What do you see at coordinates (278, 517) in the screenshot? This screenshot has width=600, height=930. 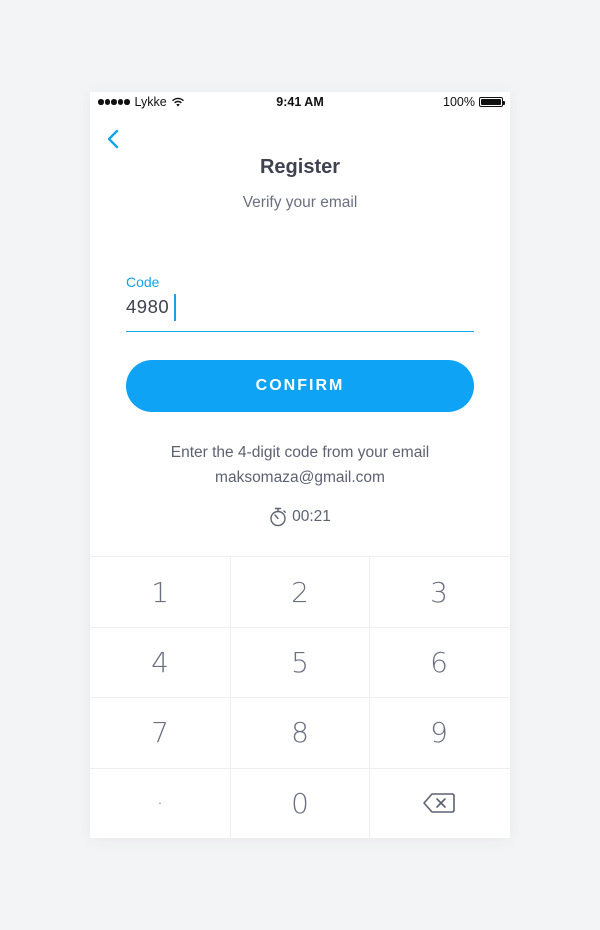 I see `stopwatch-icon` at bounding box center [278, 517].